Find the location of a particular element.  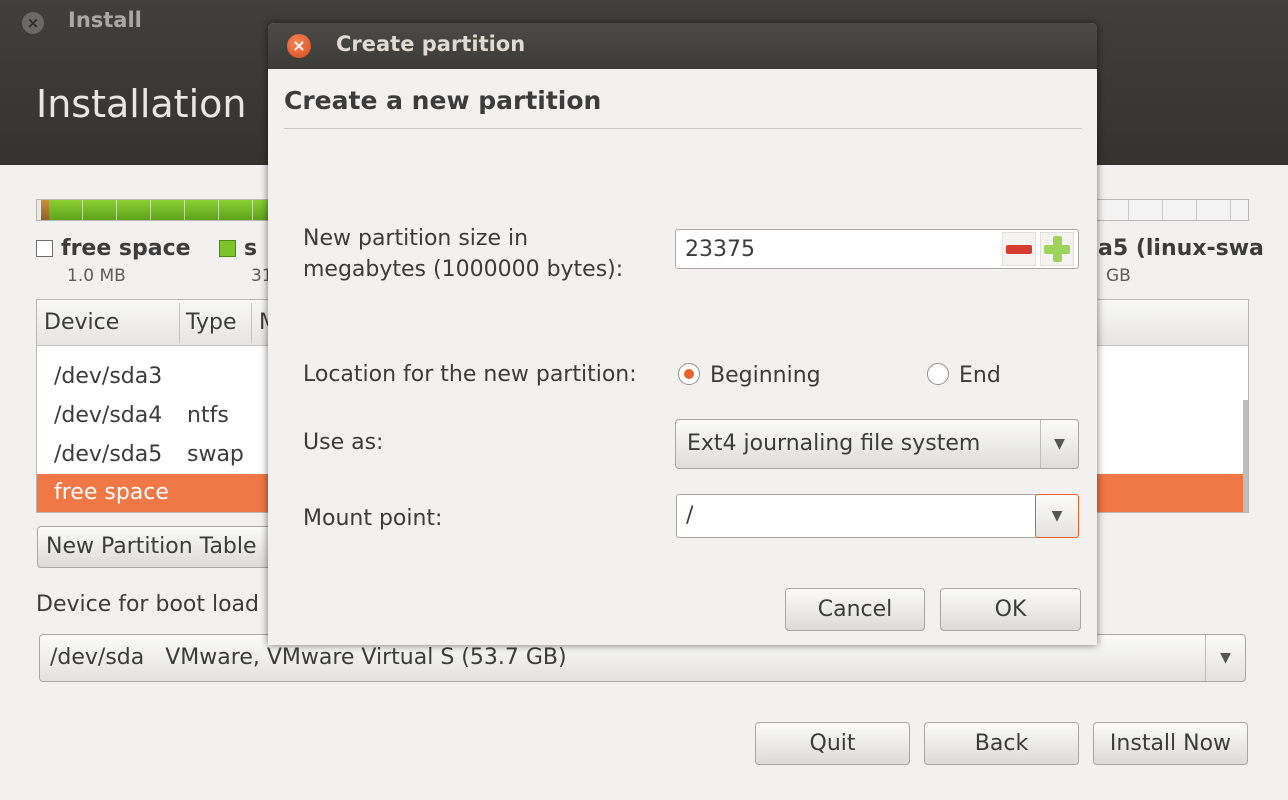

radio-label: End is located at coordinates (980, 375).